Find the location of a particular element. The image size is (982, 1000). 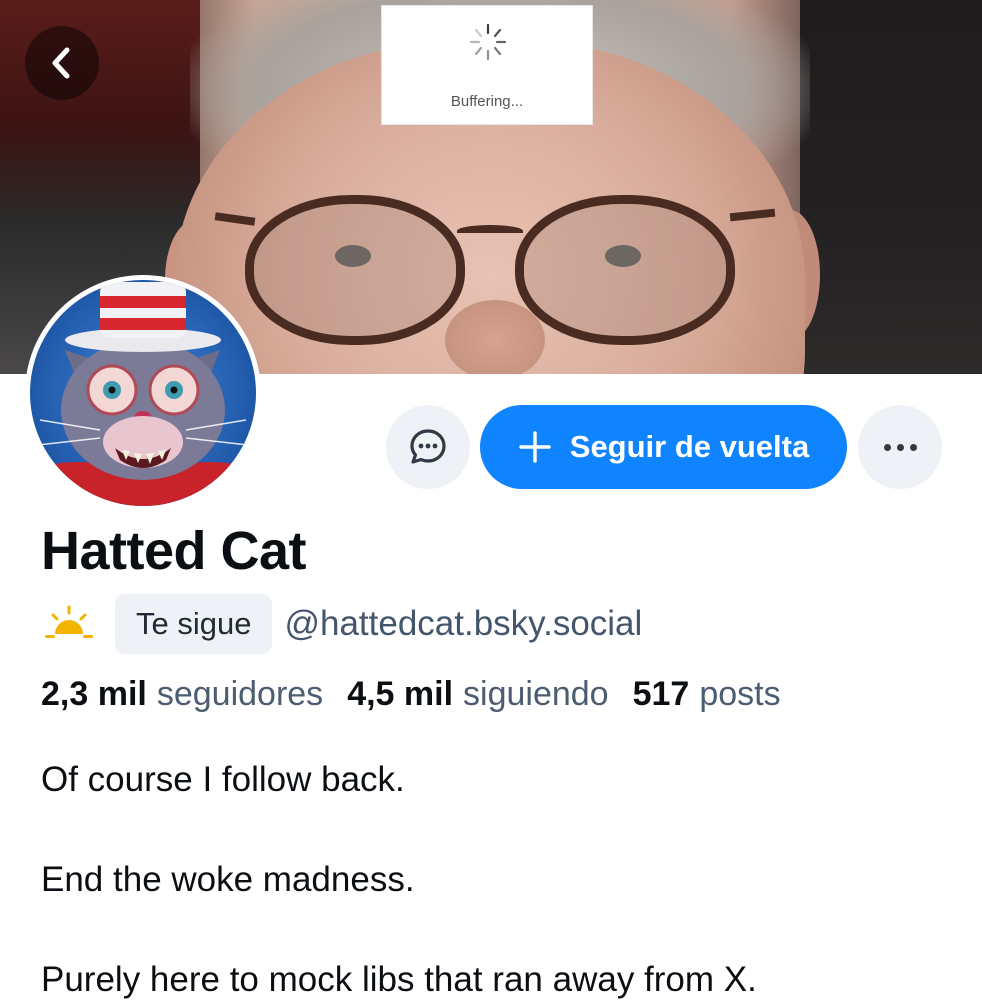

spinner-icon is located at coordinates (488, 42).